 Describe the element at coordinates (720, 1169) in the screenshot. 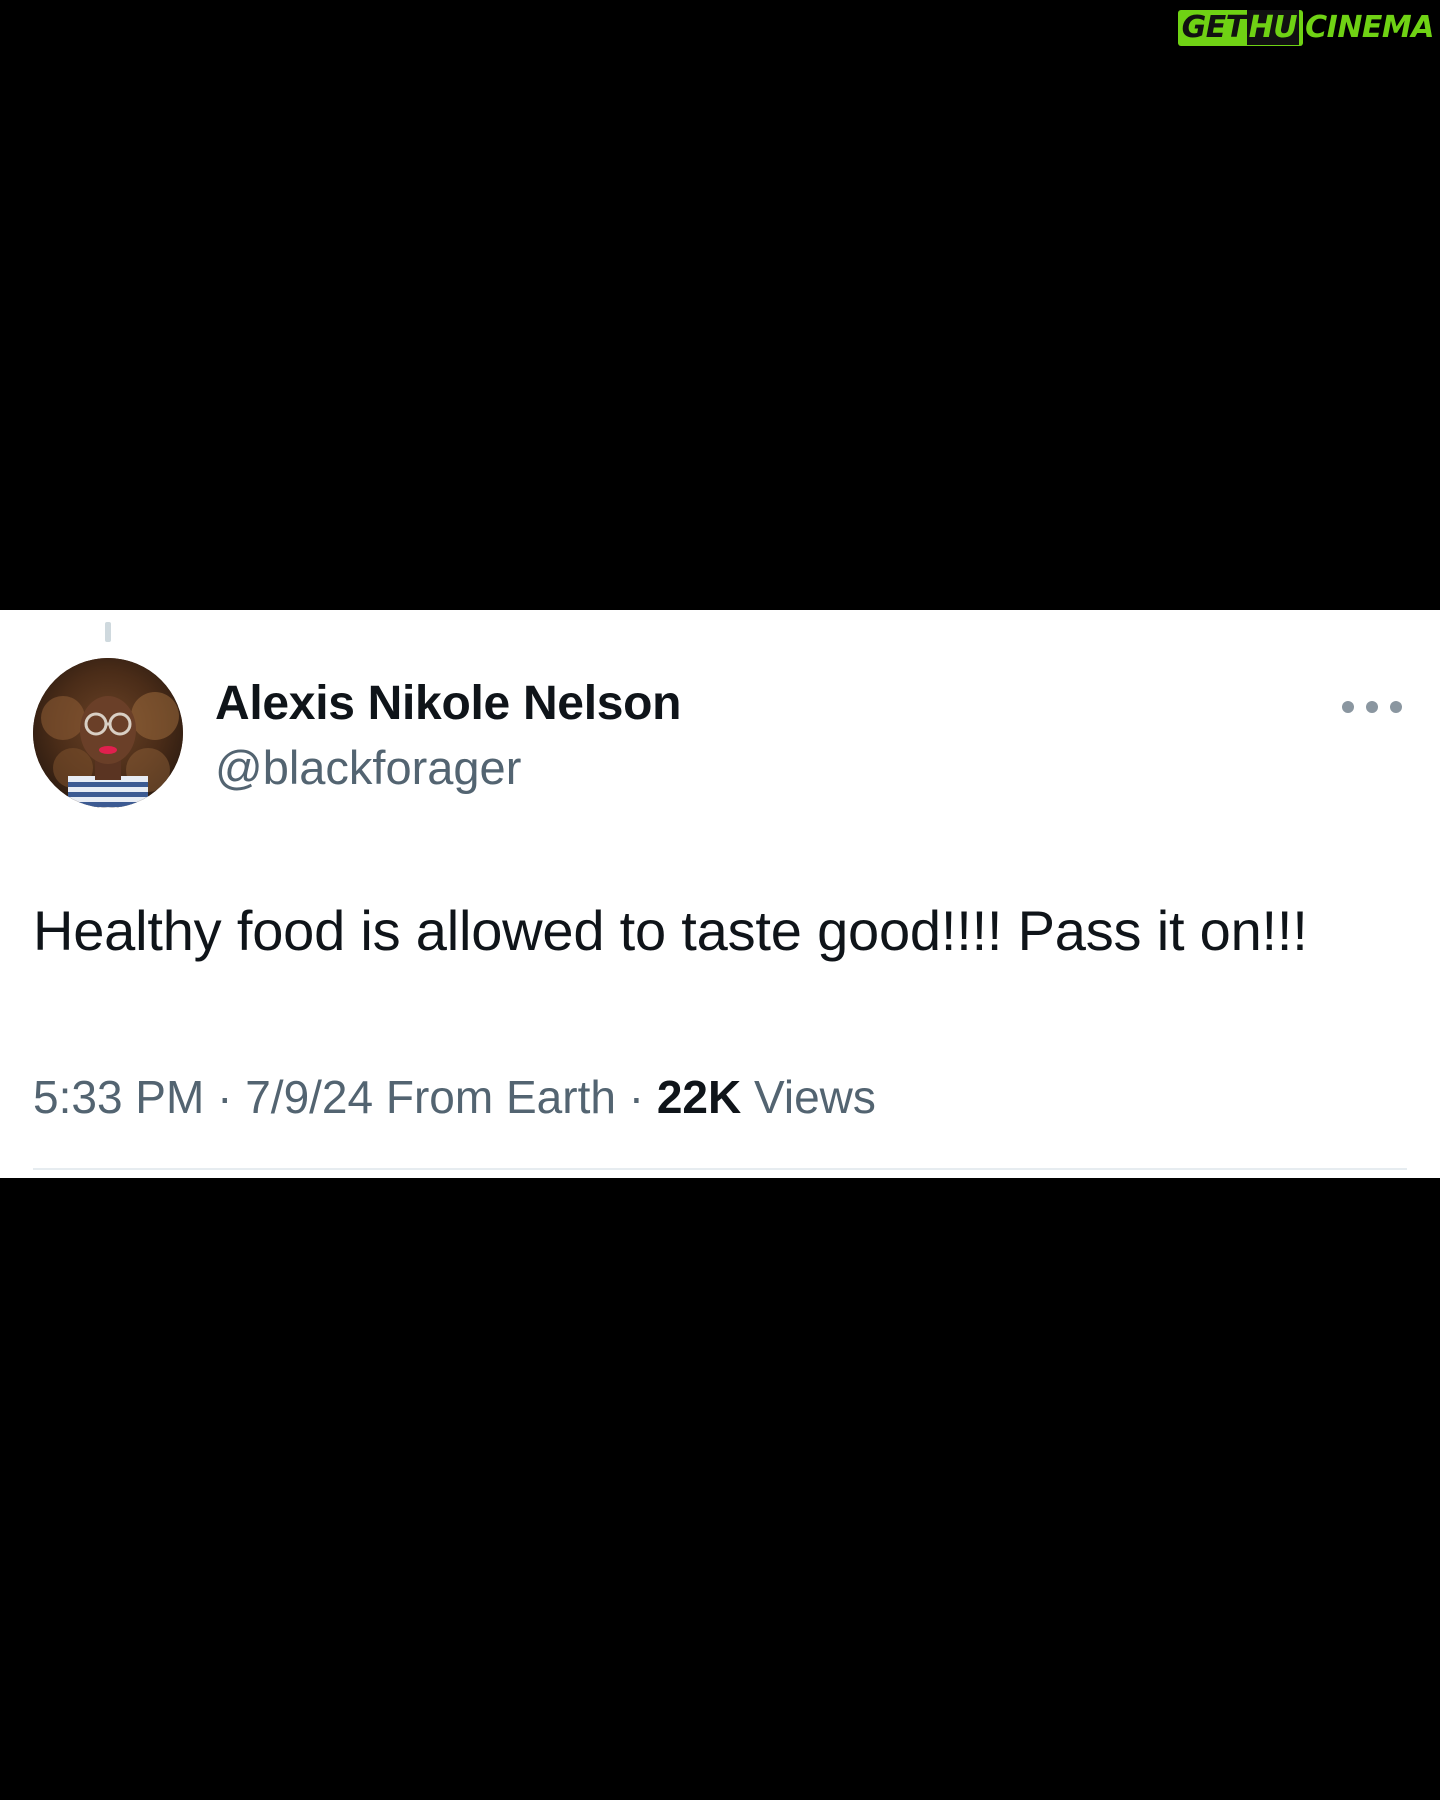

I see `divider` at that location.